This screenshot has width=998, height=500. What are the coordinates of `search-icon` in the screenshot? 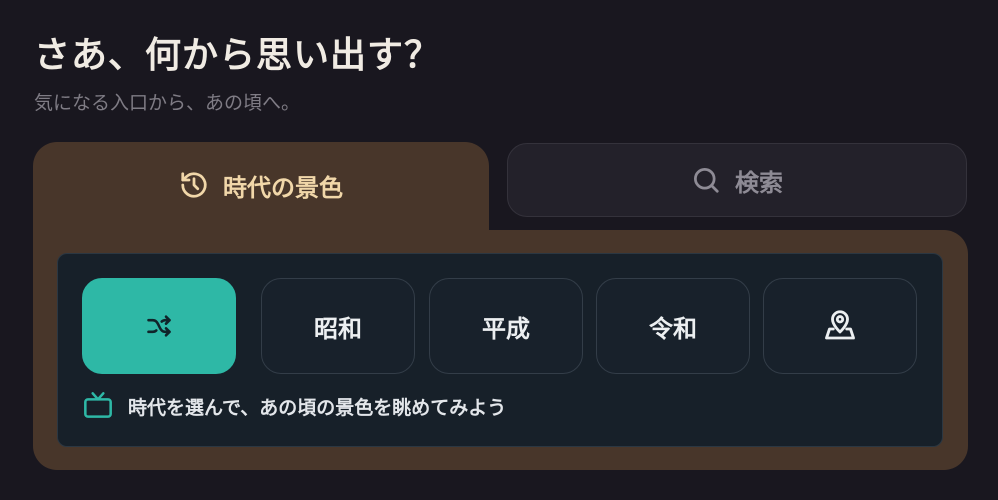 It's located at (706, 180).